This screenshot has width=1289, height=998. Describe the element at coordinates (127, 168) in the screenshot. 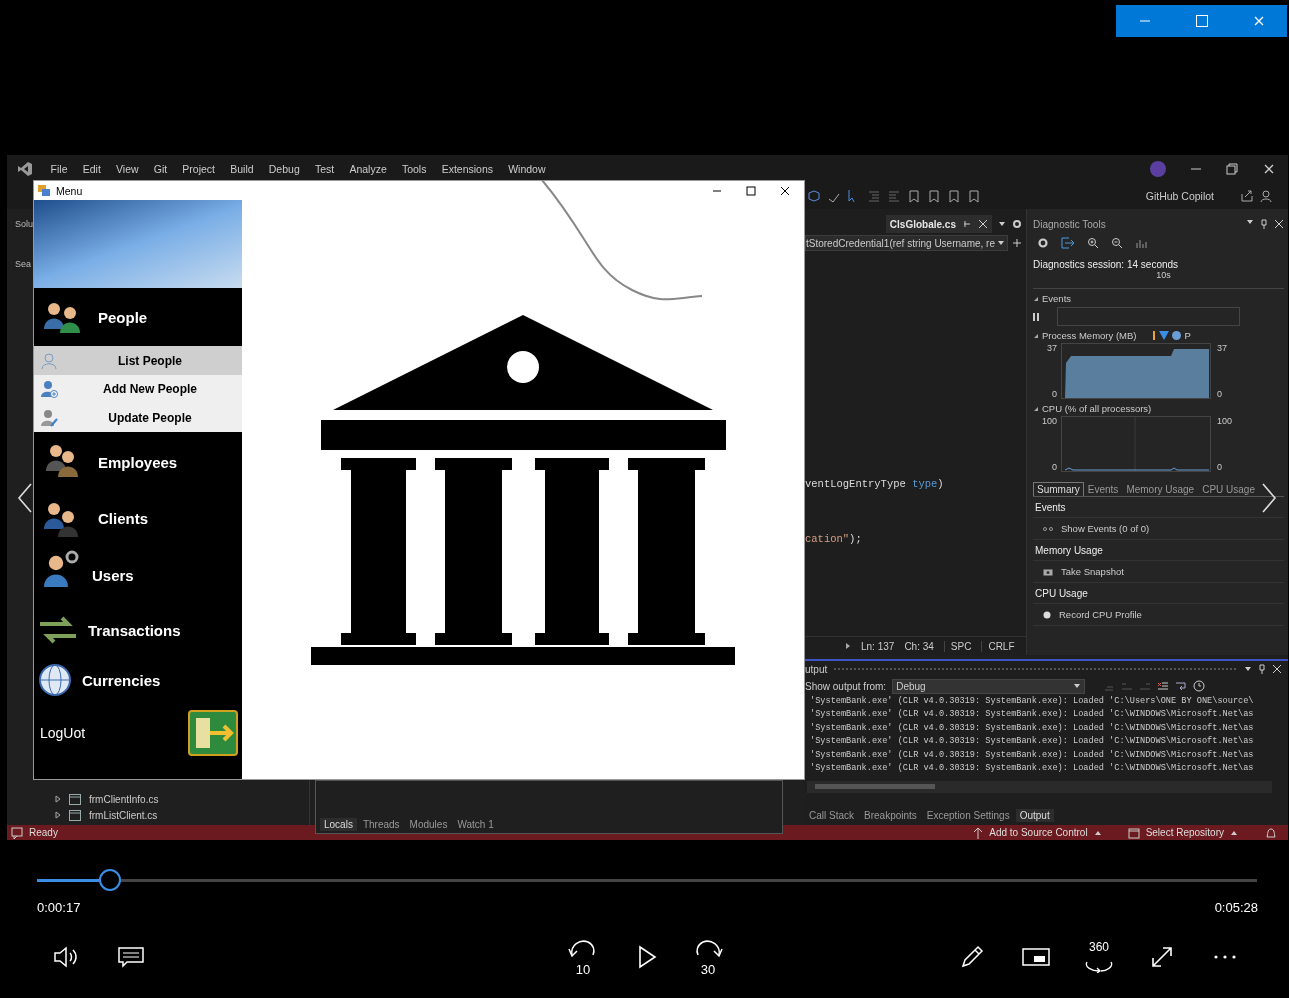

I see `menu-item: View` at that location.